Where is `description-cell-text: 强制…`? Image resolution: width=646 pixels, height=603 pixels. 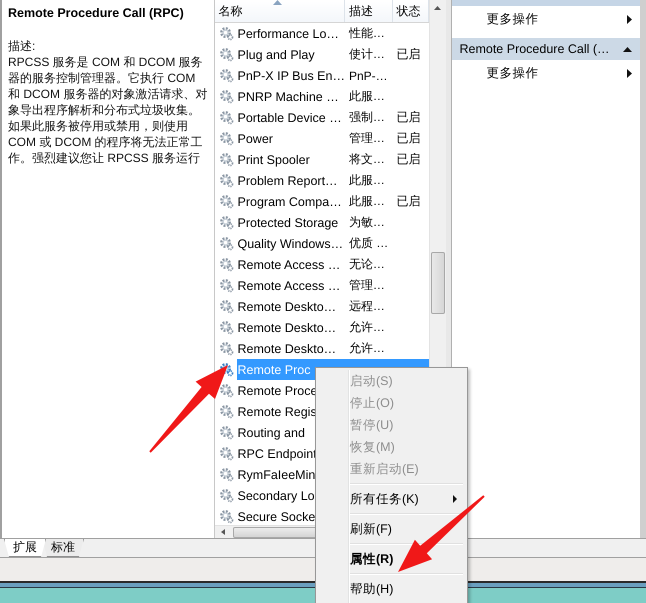 description-cell-text: 强制… is located at coordinates (367, 117).